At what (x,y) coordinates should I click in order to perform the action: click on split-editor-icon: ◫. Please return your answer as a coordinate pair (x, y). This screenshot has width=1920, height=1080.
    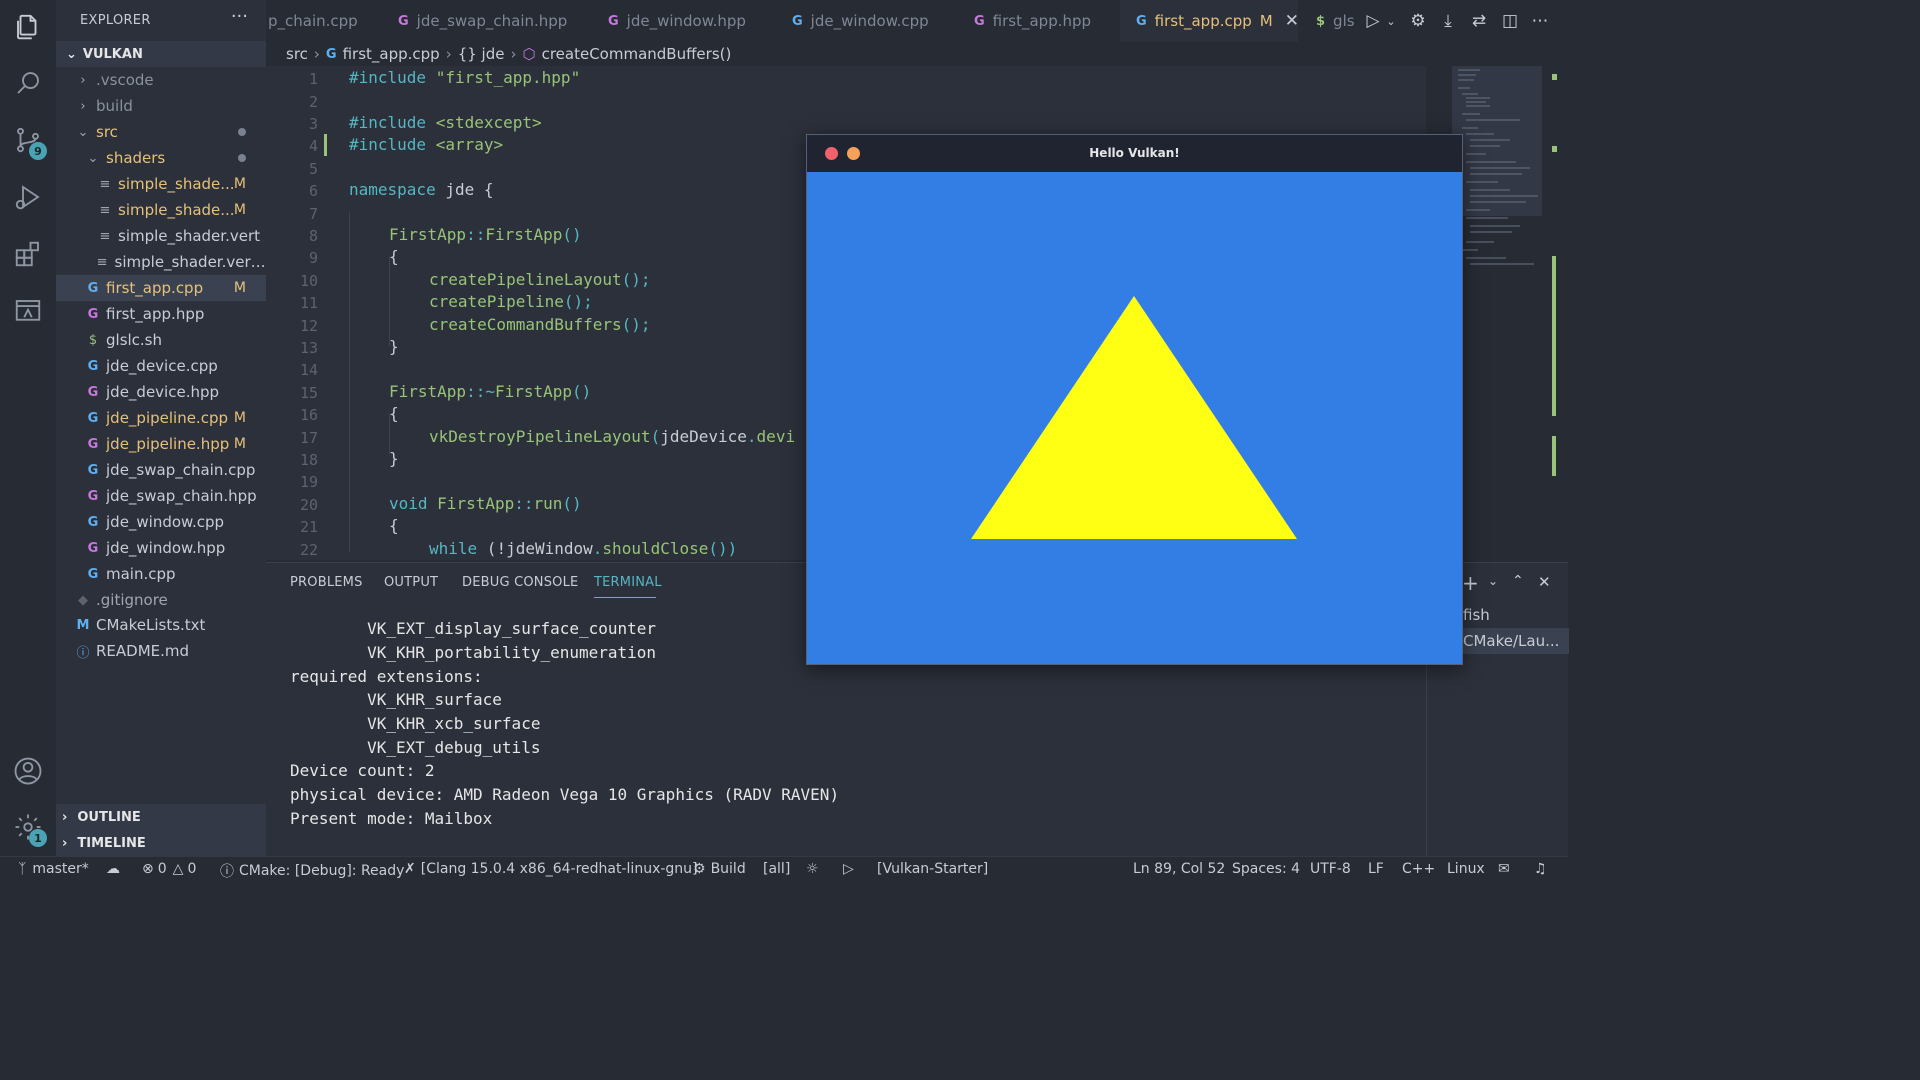
    Looking at the image, I should click on (1510, 21).